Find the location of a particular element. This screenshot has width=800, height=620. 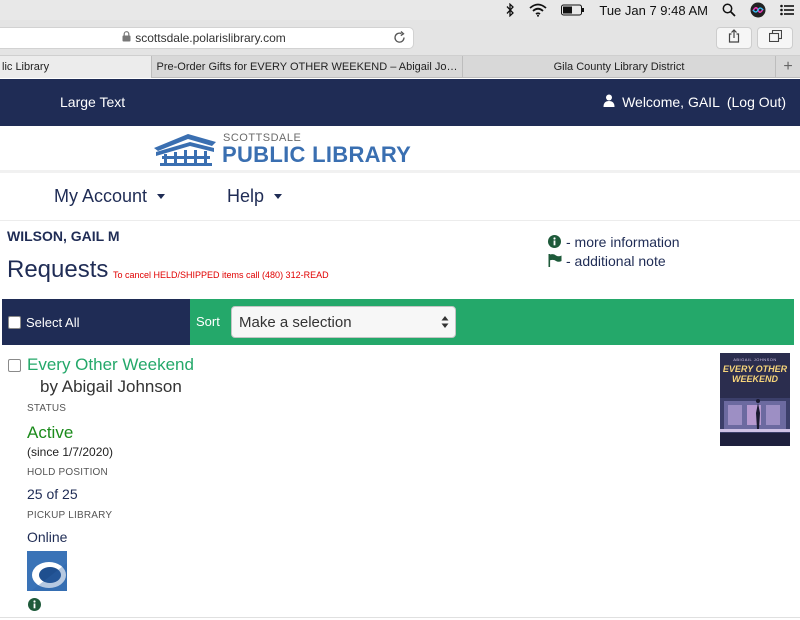

item-divider is located at coordinates (400, 617).